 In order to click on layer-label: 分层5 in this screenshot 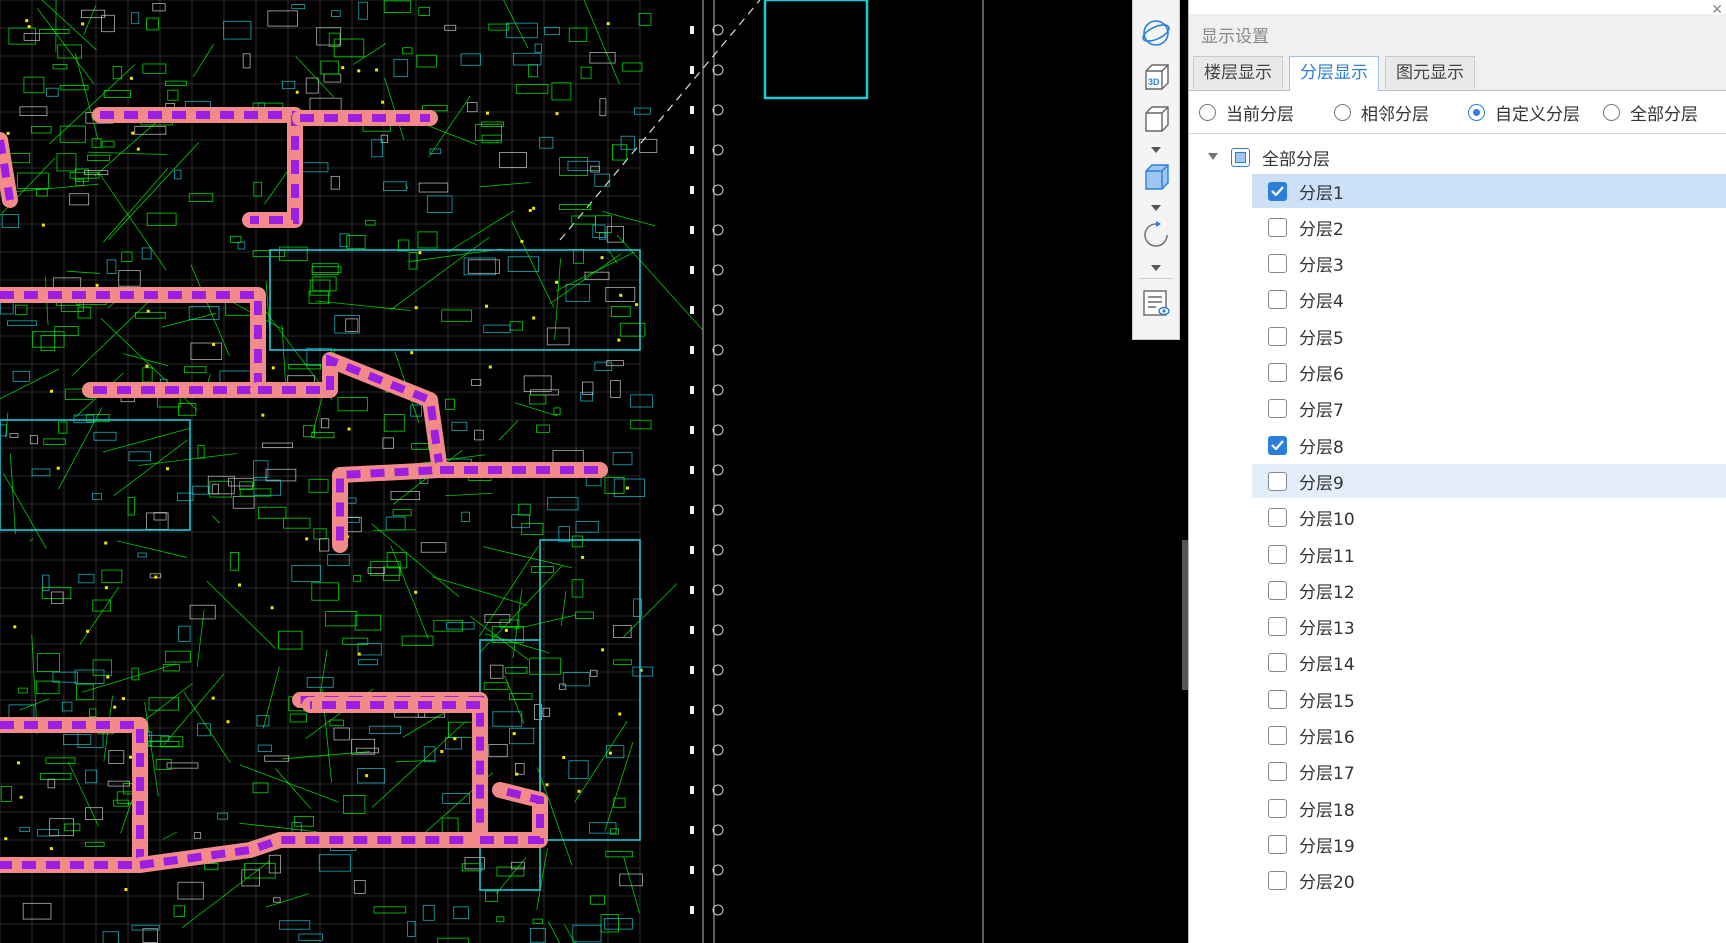, I will do `click(1321, 338)`.